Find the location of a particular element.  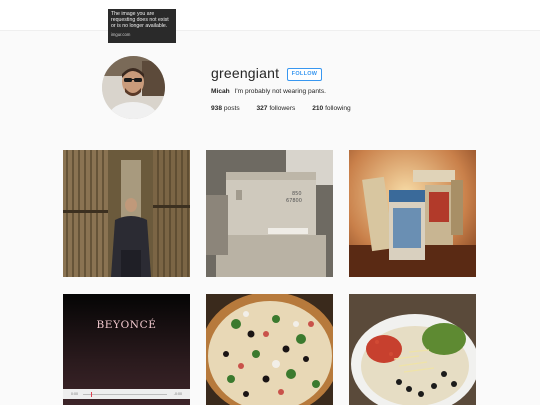

followers-count: 327 is located at coordinates (262, 108).